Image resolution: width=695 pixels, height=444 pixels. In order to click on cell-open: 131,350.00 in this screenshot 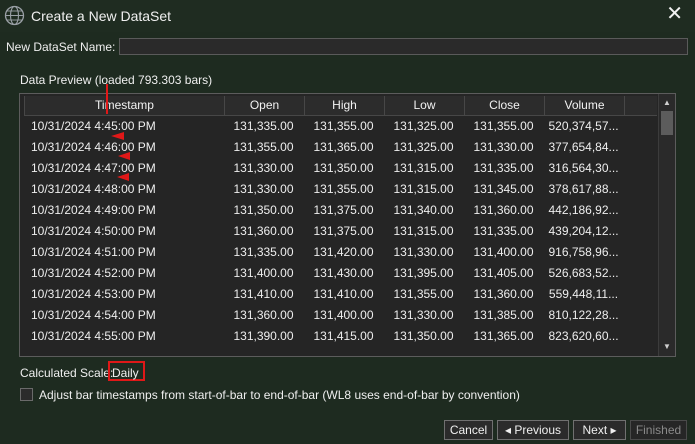, I will do `click(263, 210)`.